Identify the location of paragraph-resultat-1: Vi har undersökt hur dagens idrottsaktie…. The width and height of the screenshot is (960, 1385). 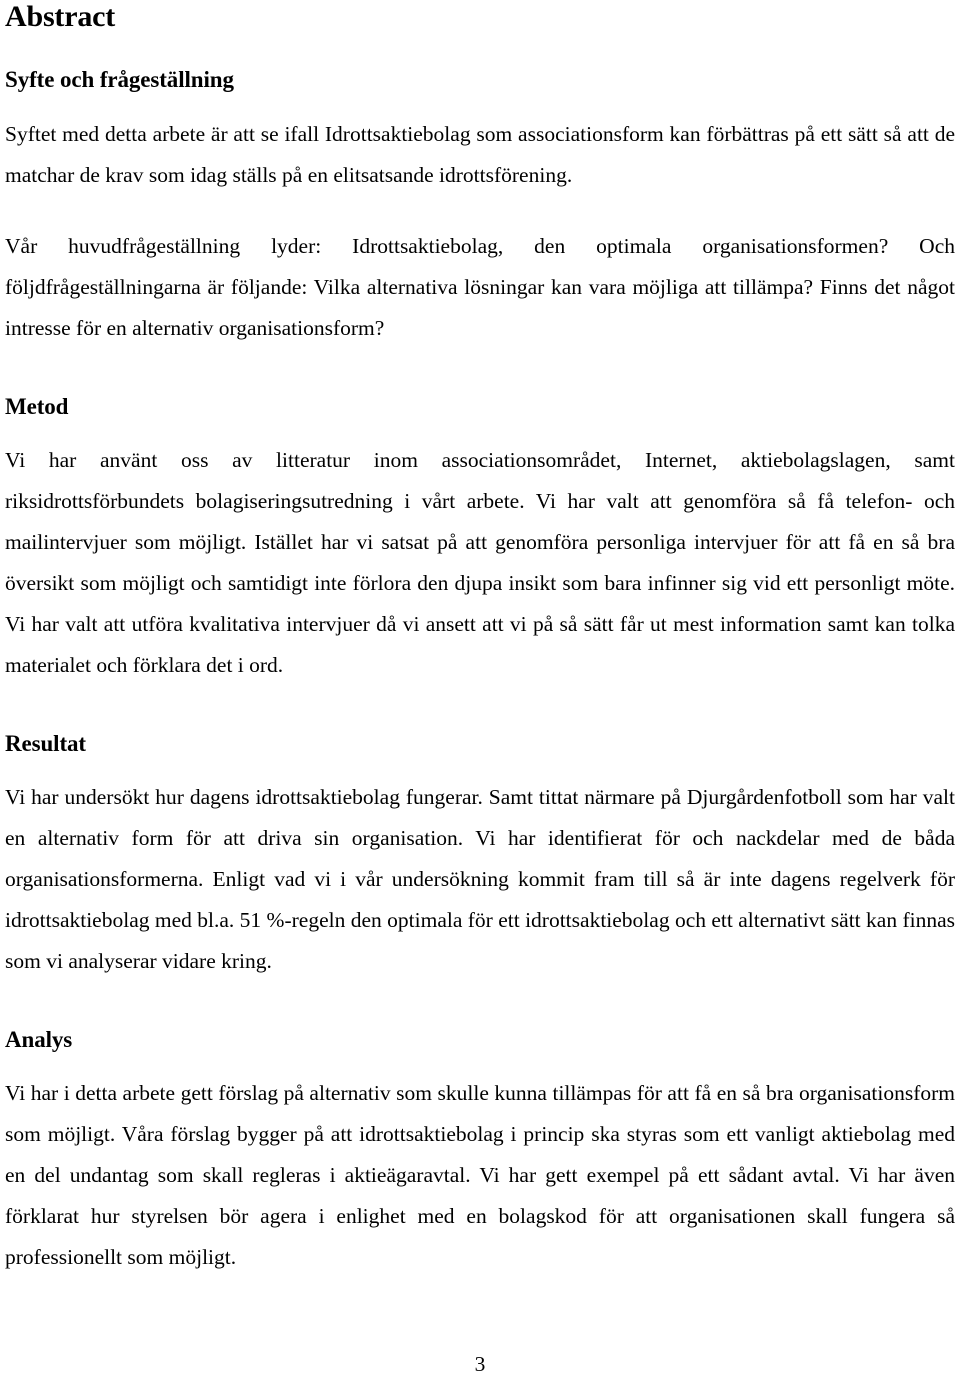
(480, 879).